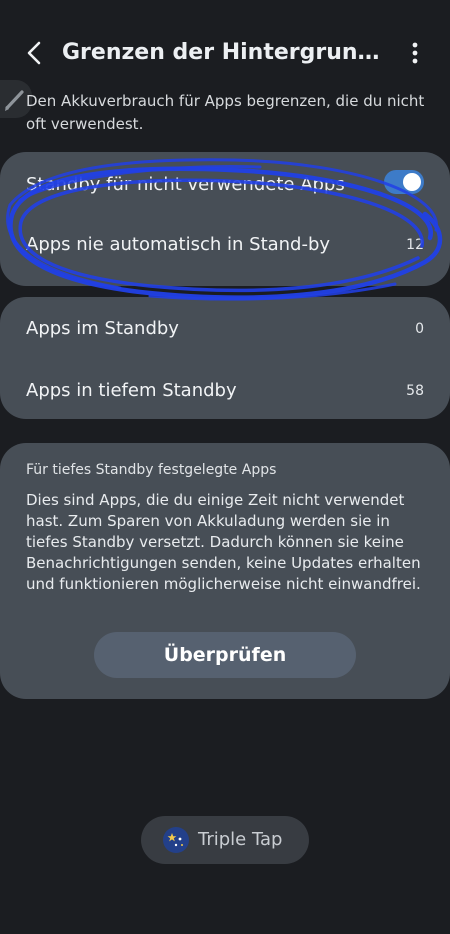 This screenshot has width=450, height=934. I want to click on never-standby-label: Apps nie automatisch in Stand-by, so click(178, 244).